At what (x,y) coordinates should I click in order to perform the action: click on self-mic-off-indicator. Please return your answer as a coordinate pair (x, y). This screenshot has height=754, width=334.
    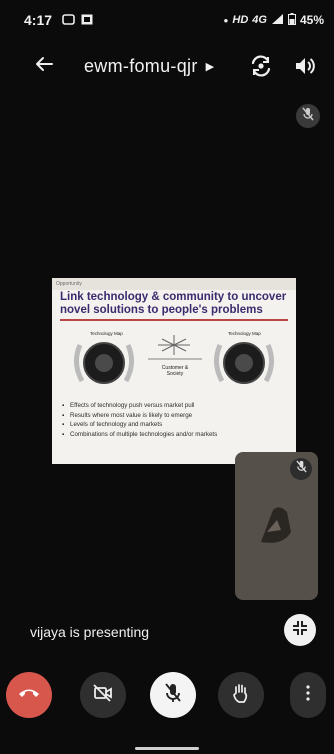
    Looking at the image, I should click on (301, 469).